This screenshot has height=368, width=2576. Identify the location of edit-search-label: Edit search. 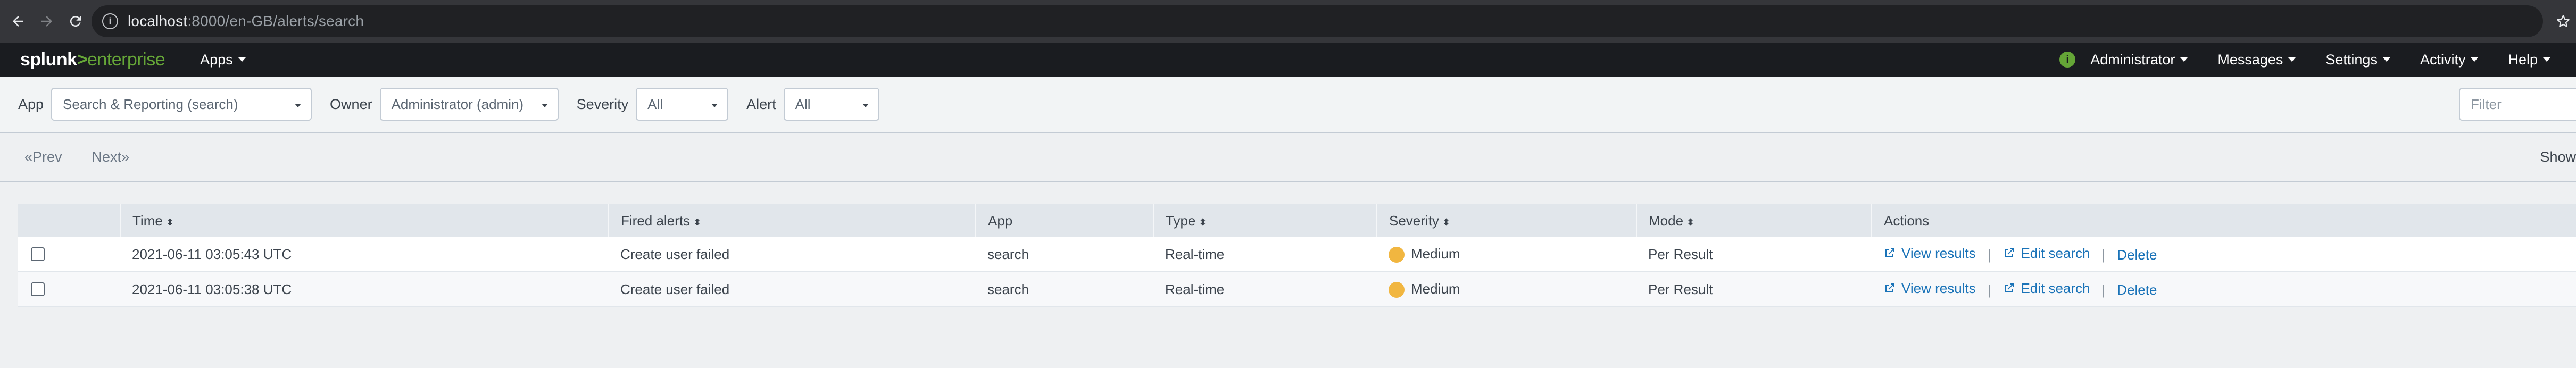
(2055, 253).